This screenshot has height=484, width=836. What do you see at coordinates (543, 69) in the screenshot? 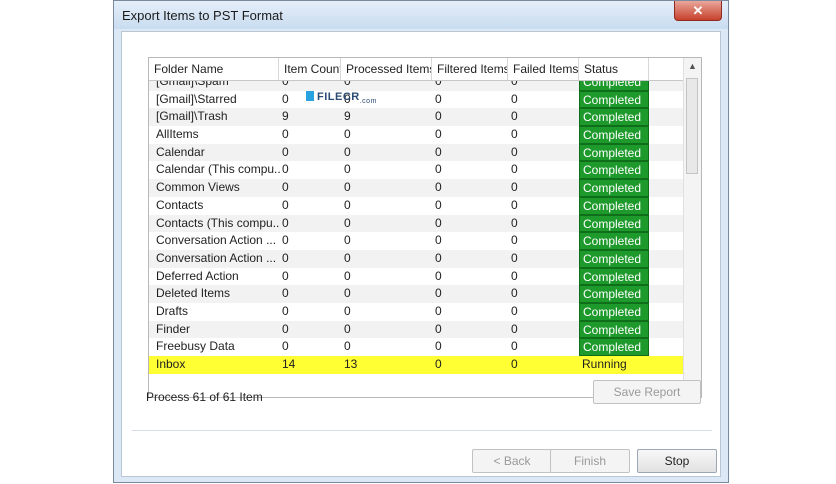
I see `column-header-failed-items: Failed Items` at bounding box center [543, 69].